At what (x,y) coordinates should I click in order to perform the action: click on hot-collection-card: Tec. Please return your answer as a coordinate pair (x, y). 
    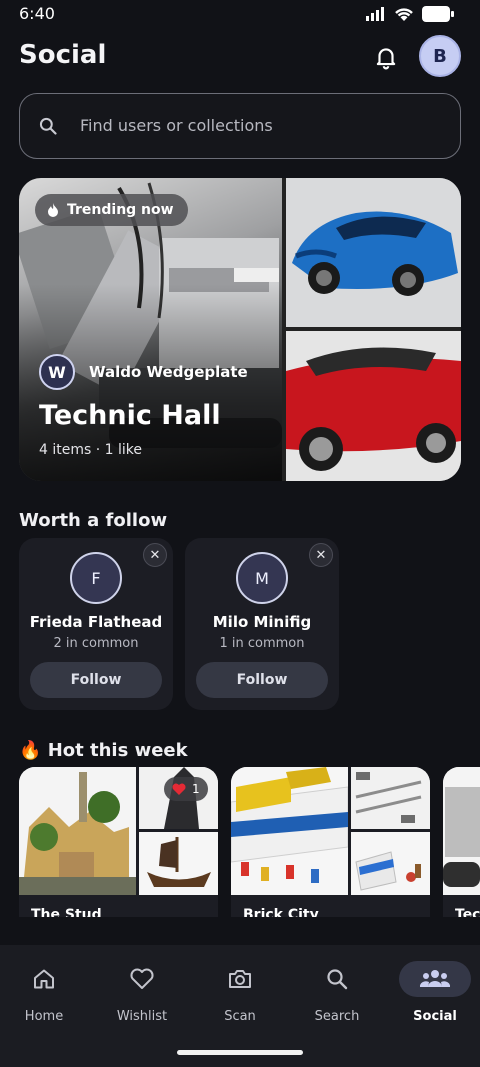
    Looking at the image, I should click on (461, 842).